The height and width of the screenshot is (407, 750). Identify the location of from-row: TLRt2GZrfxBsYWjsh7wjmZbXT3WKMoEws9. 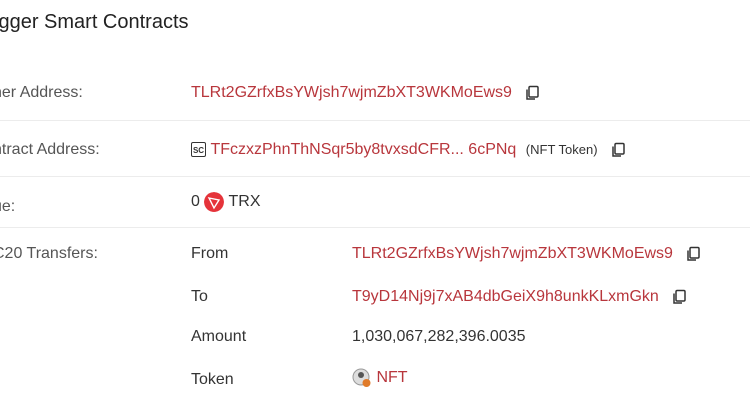
(526, 254).